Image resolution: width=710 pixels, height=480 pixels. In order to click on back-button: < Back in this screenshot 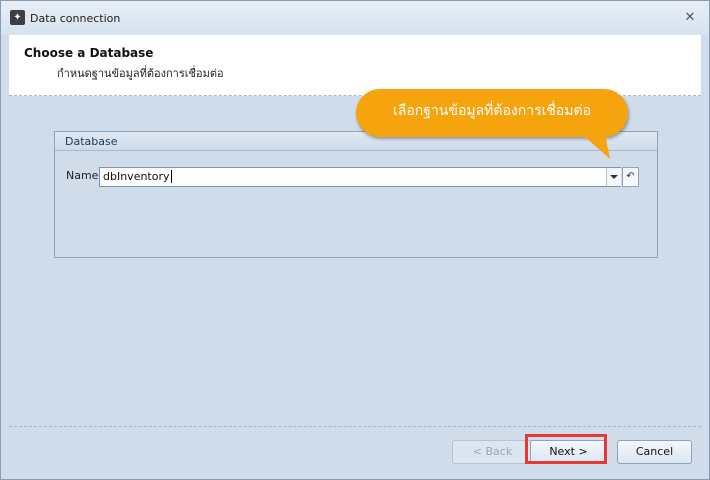, I will do `click(492, 452)`.